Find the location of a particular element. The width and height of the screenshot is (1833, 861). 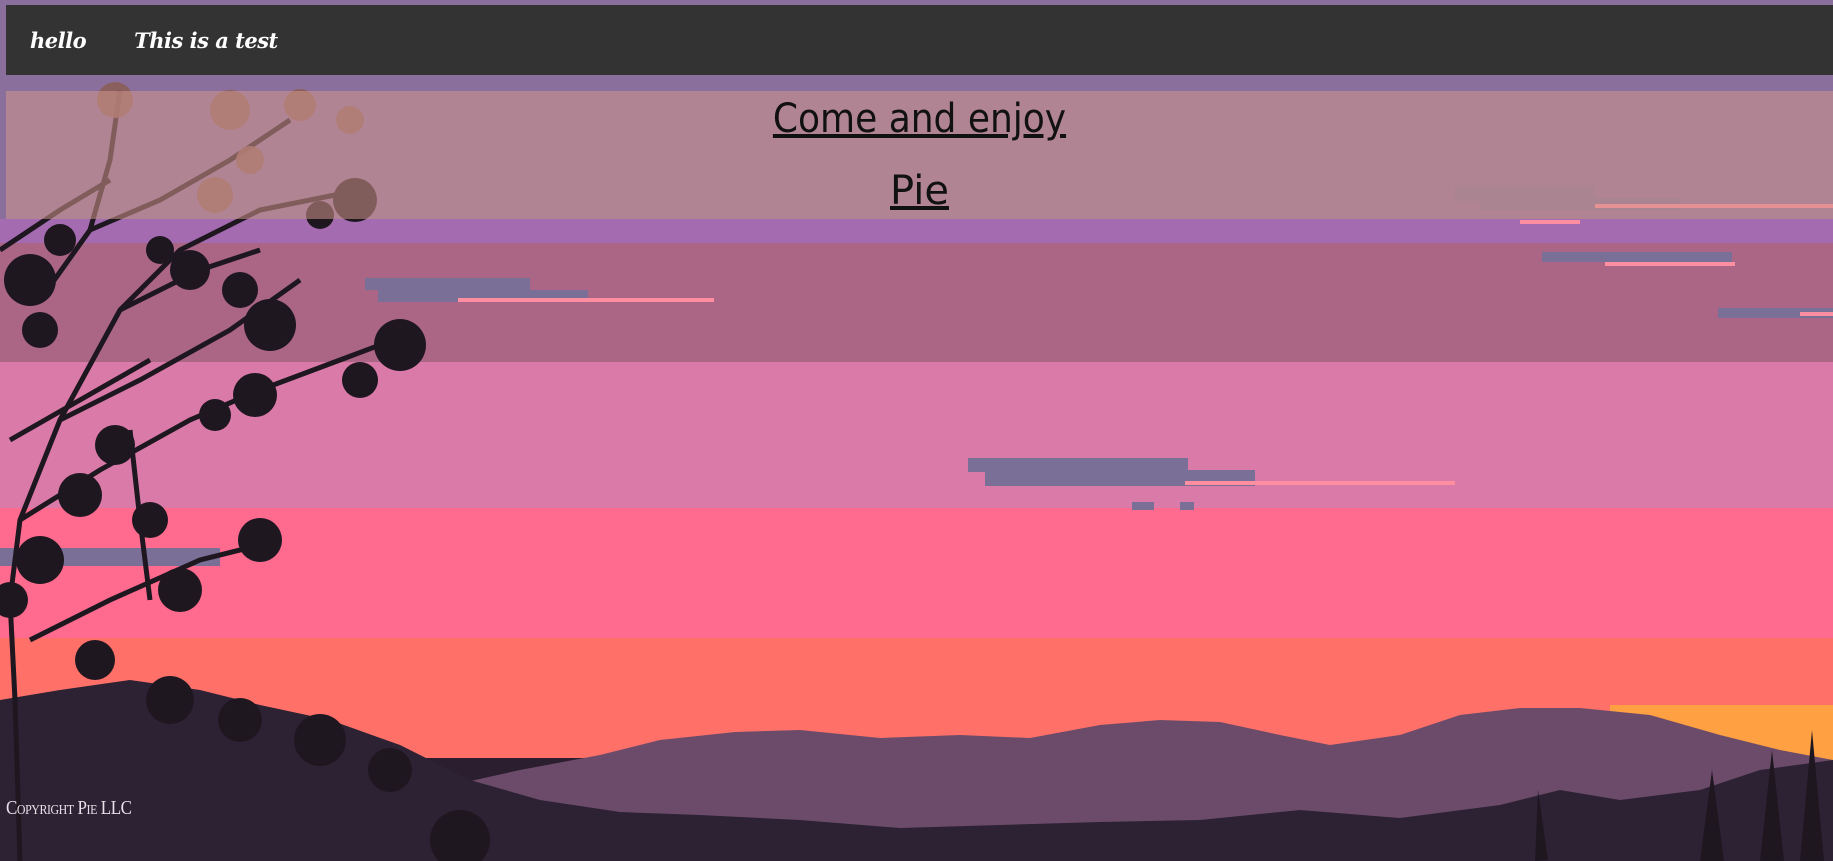

nav-link-this-is-a-test: This is a test is located at coordinates (206, 40).